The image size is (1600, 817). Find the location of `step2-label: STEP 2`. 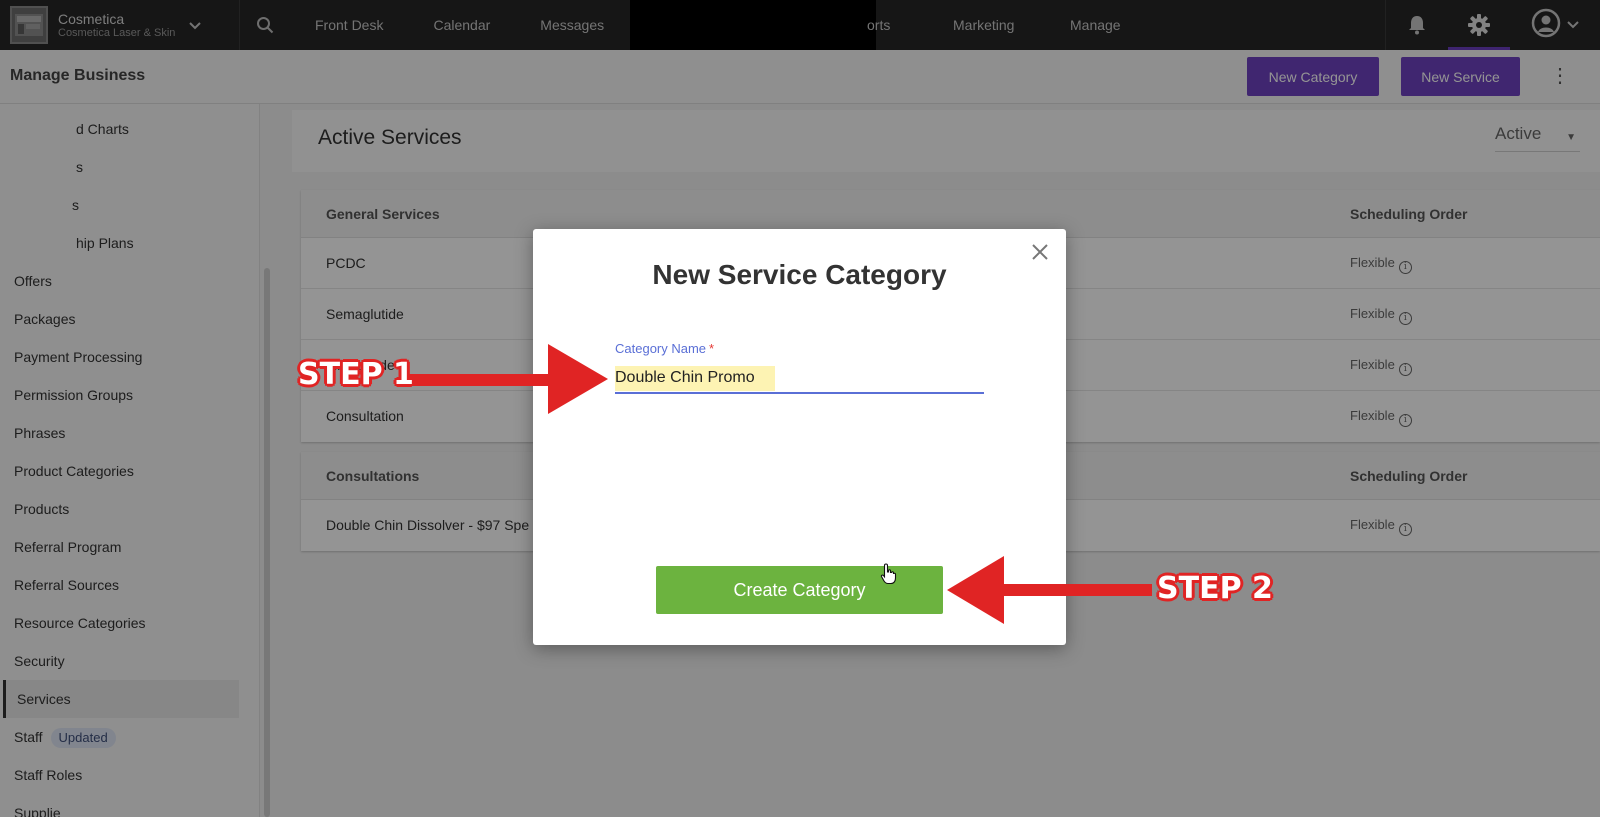

step2-label: STEP 2 is located at coordinates (1215, 588).